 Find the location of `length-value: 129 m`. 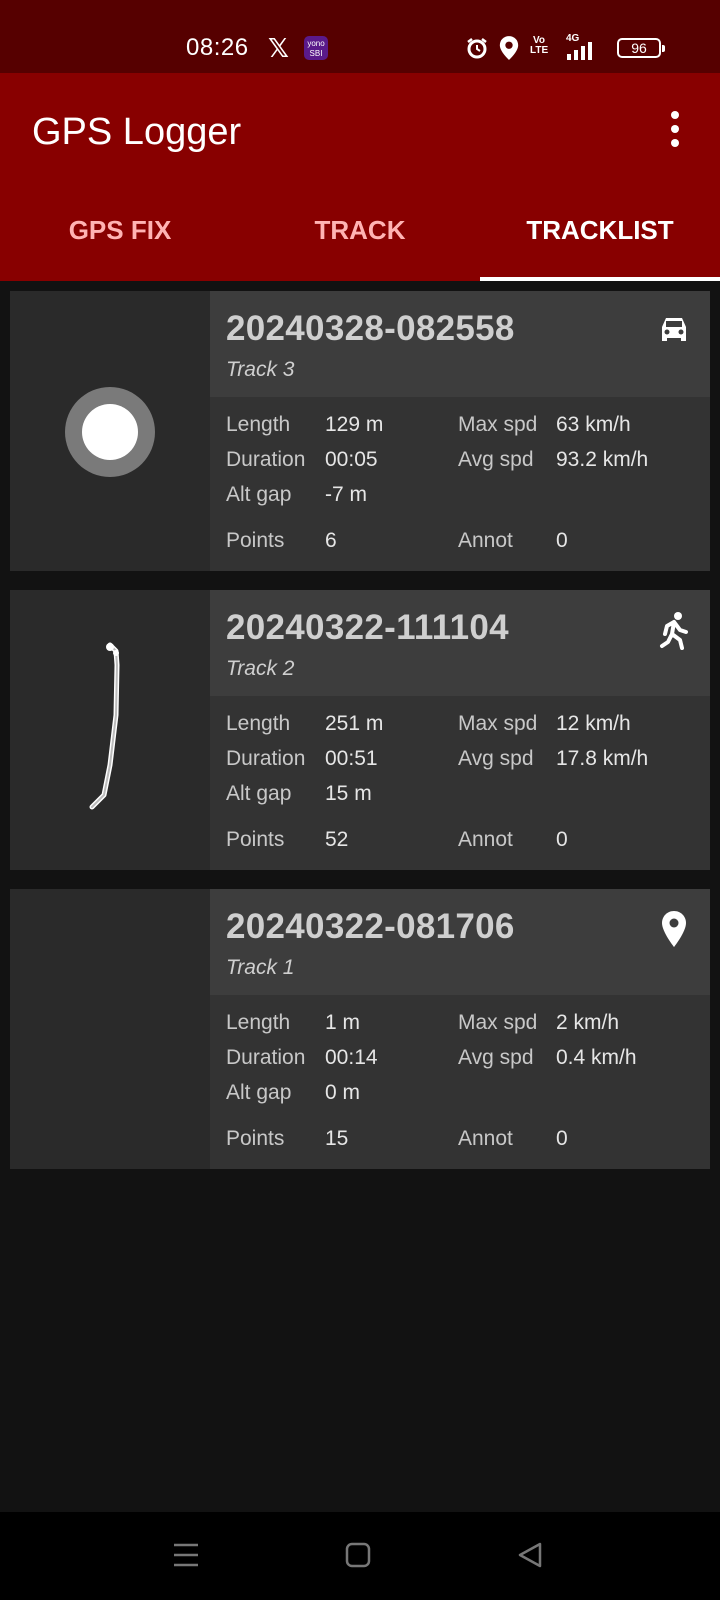

length-value: 129 m is located at coordinates (354, 424).